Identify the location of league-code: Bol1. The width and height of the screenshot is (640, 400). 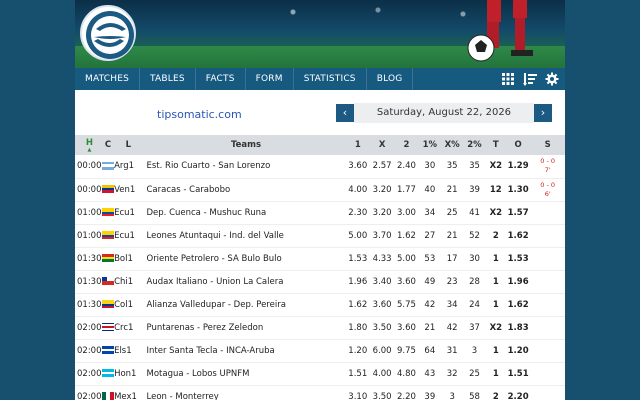
(123, 258).